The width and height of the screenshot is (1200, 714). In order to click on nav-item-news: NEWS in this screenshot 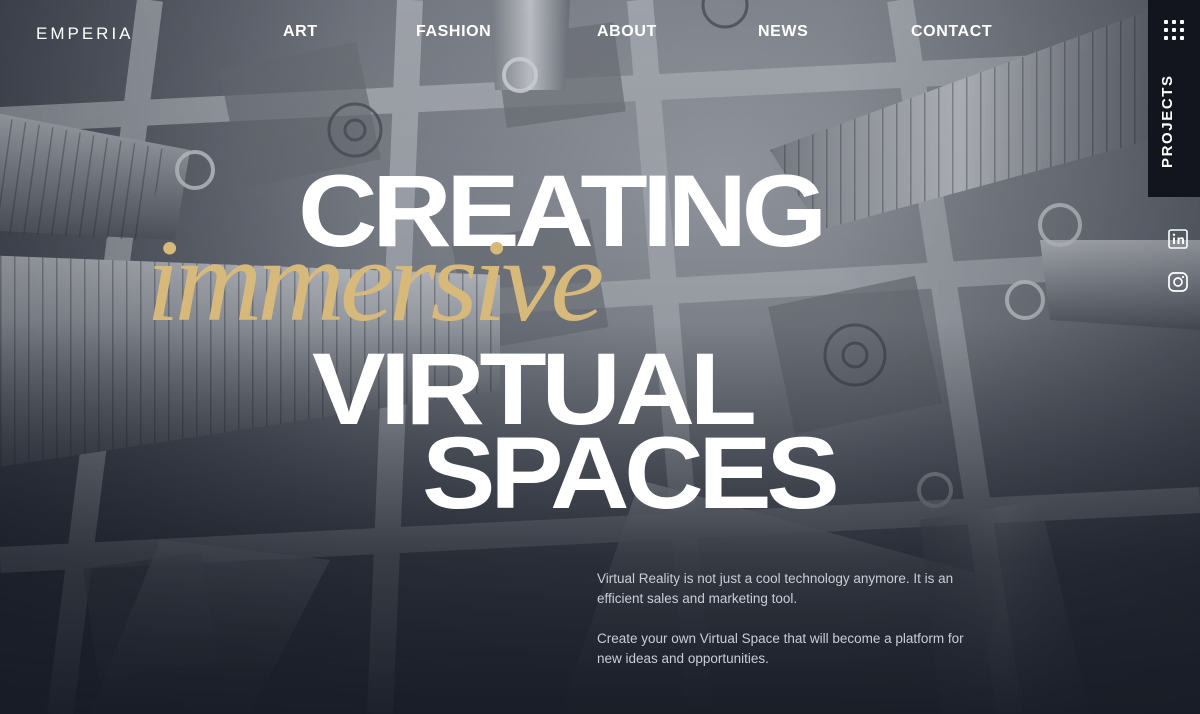, I will do `click(783, 32)`.